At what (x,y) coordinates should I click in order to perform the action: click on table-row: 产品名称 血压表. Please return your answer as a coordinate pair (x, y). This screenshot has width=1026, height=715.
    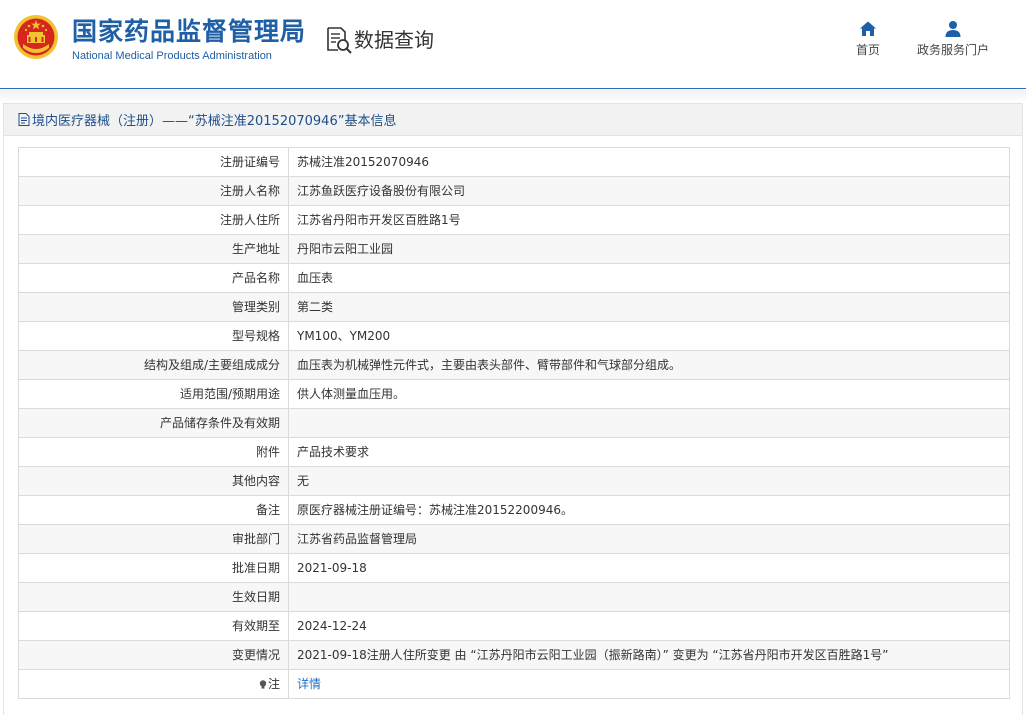
    Looking at the image, I should click on (514, 278).